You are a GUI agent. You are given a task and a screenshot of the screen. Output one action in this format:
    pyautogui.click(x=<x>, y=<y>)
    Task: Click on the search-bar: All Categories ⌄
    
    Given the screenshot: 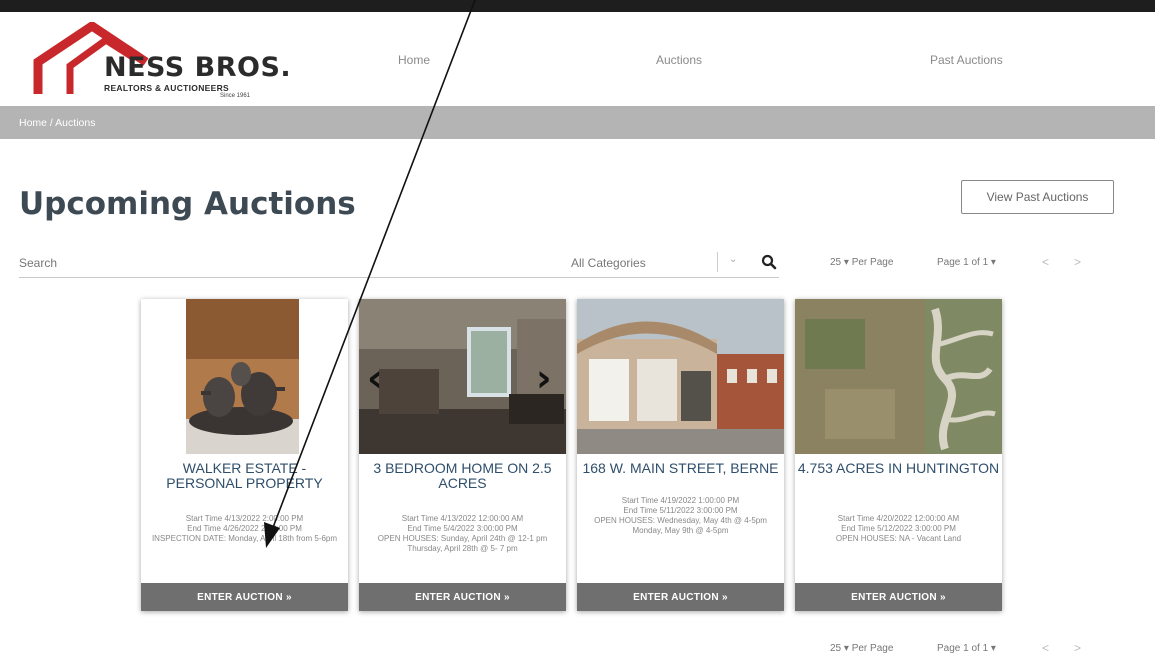 What is the action you would take?
    pyautogui.click(x=399, y=263)
    